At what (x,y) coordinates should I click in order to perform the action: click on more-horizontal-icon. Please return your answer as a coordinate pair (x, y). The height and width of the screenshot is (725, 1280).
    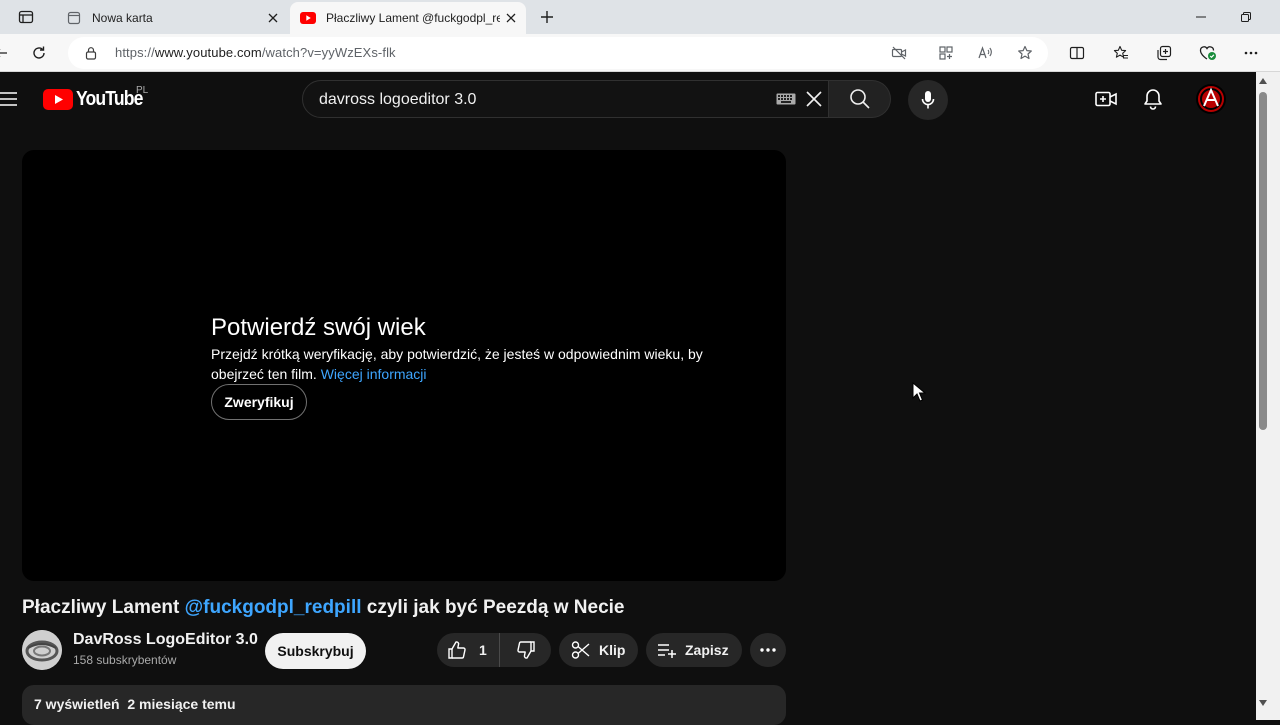
    Looking at the image, I should click on (768, 650).